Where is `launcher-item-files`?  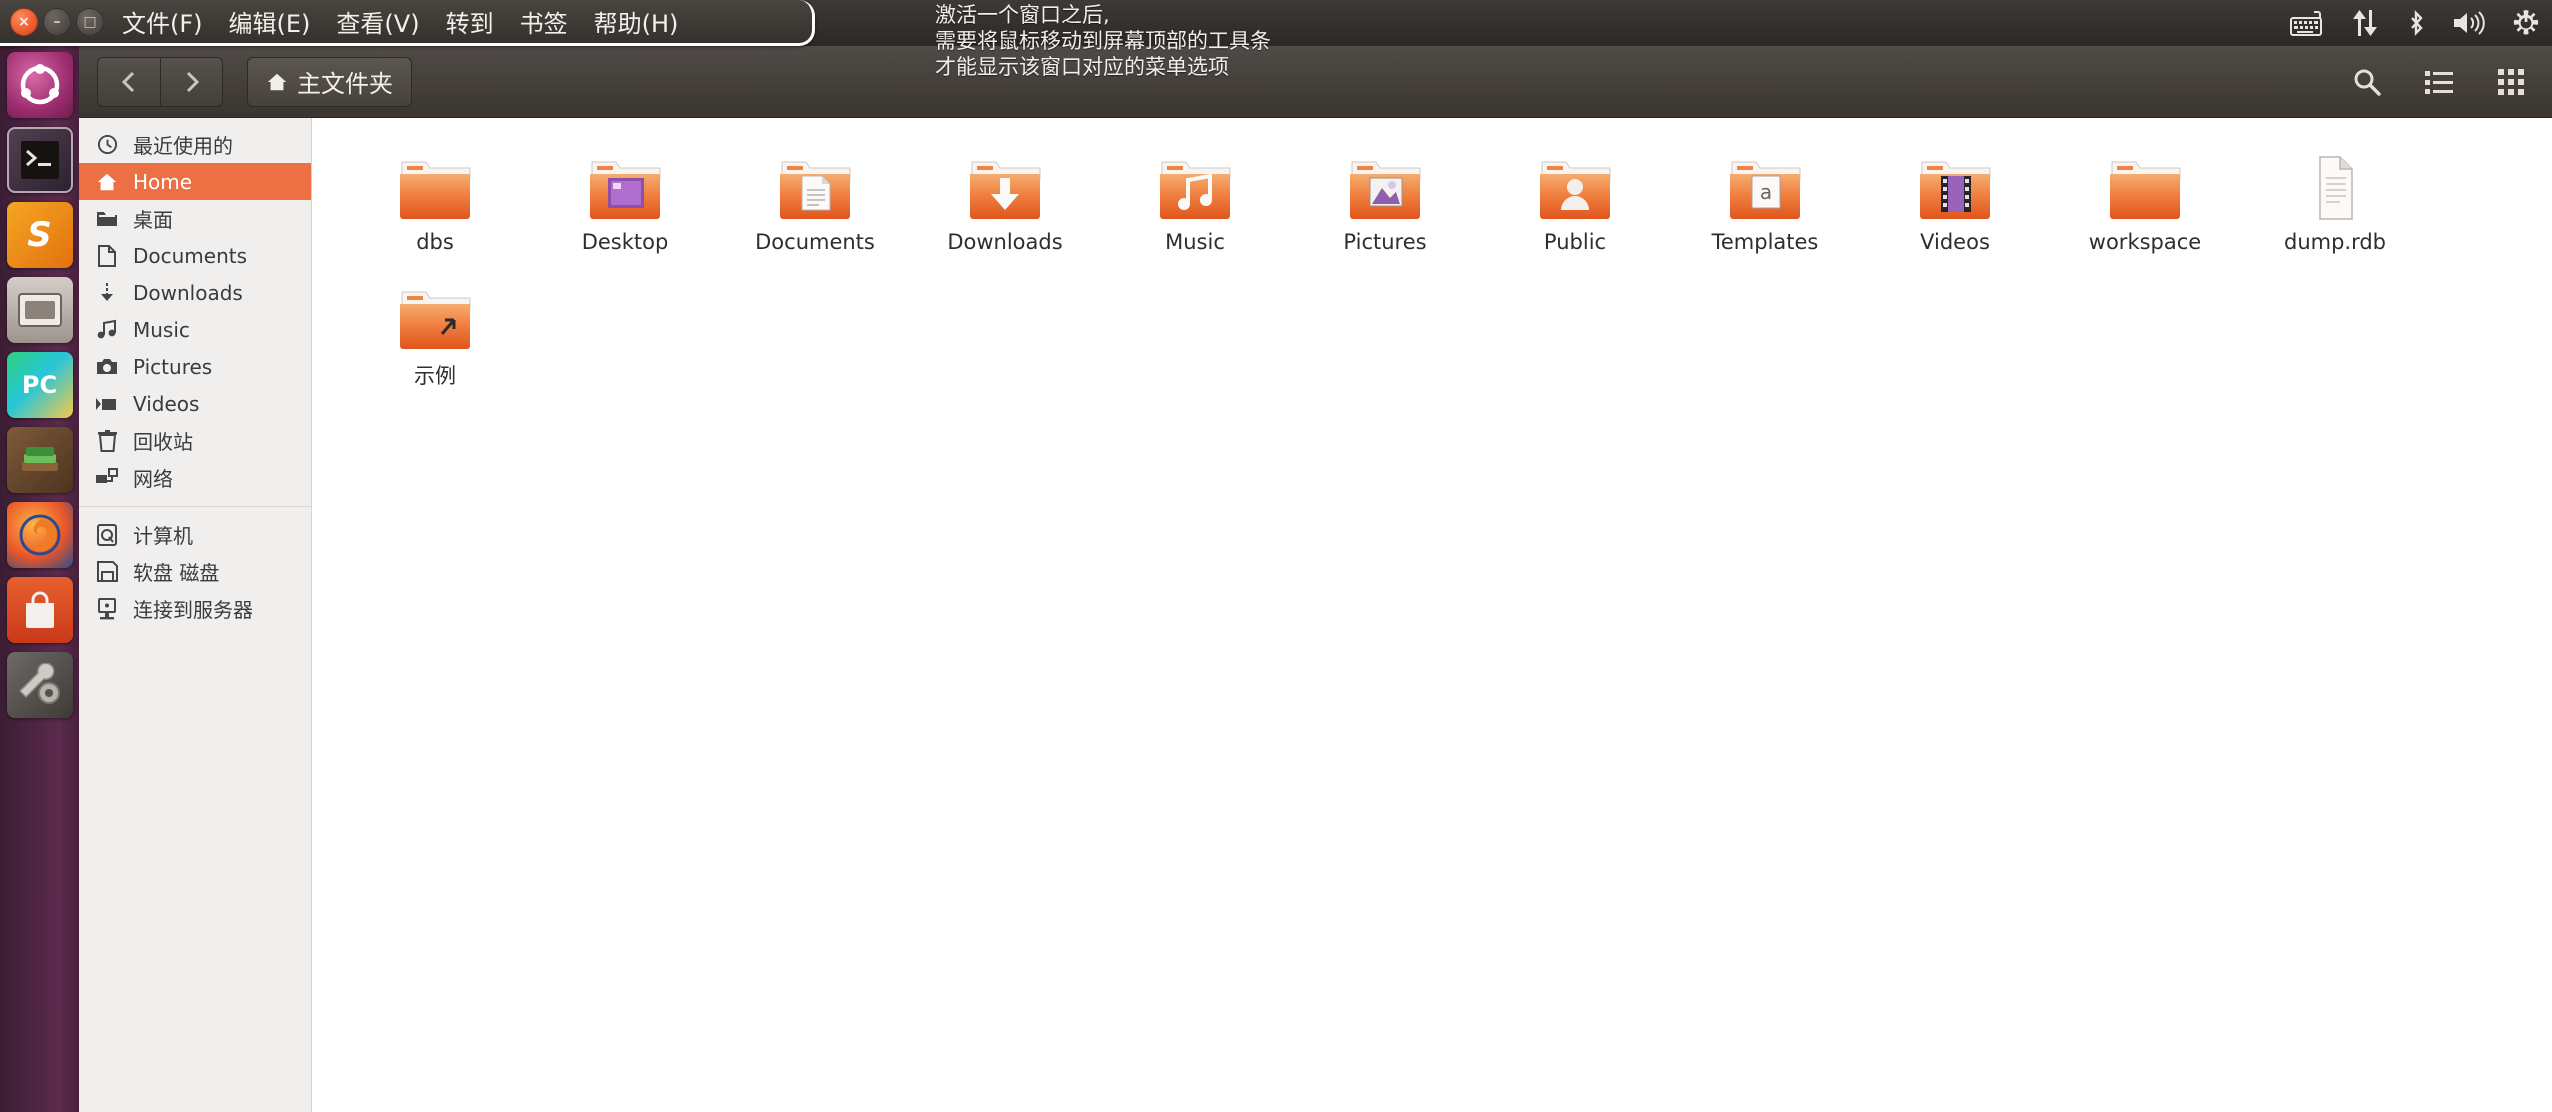 launcher-item-files is located at coordinates (39, 310).